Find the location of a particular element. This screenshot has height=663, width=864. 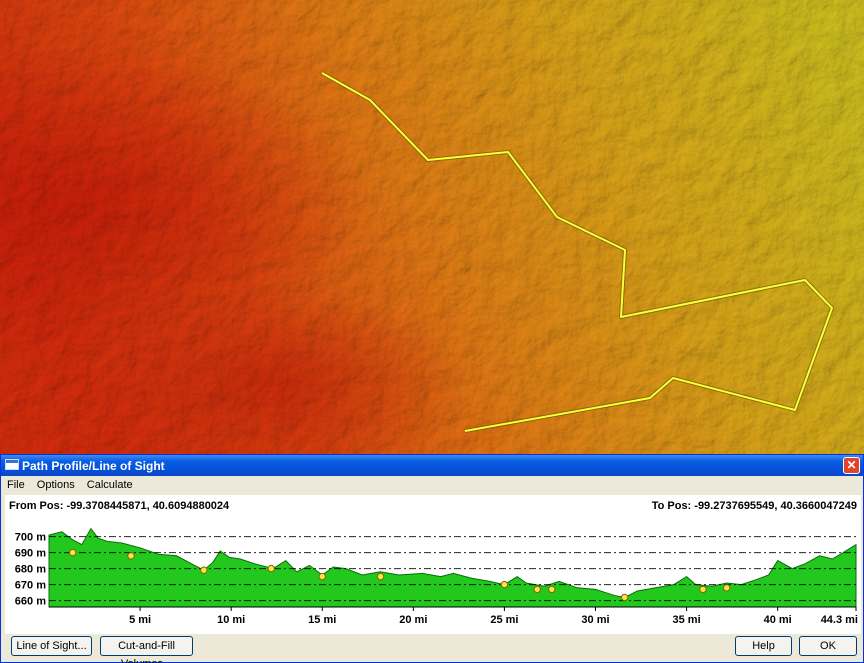

x-tick-label: 20 mi is located at coordinates (413, 620).